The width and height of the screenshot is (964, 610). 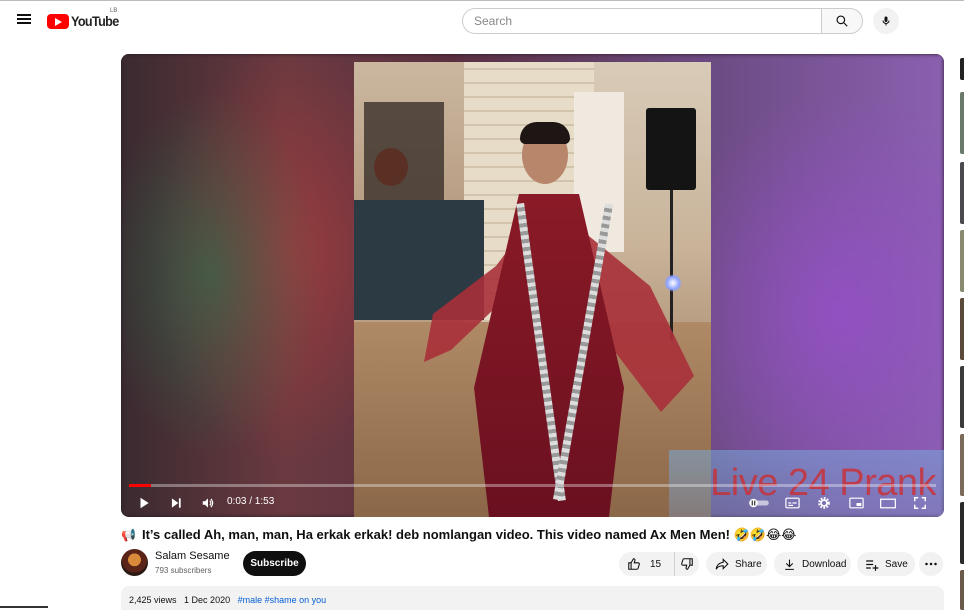 I want to click on progress-fill, so click(x=140, y=485).